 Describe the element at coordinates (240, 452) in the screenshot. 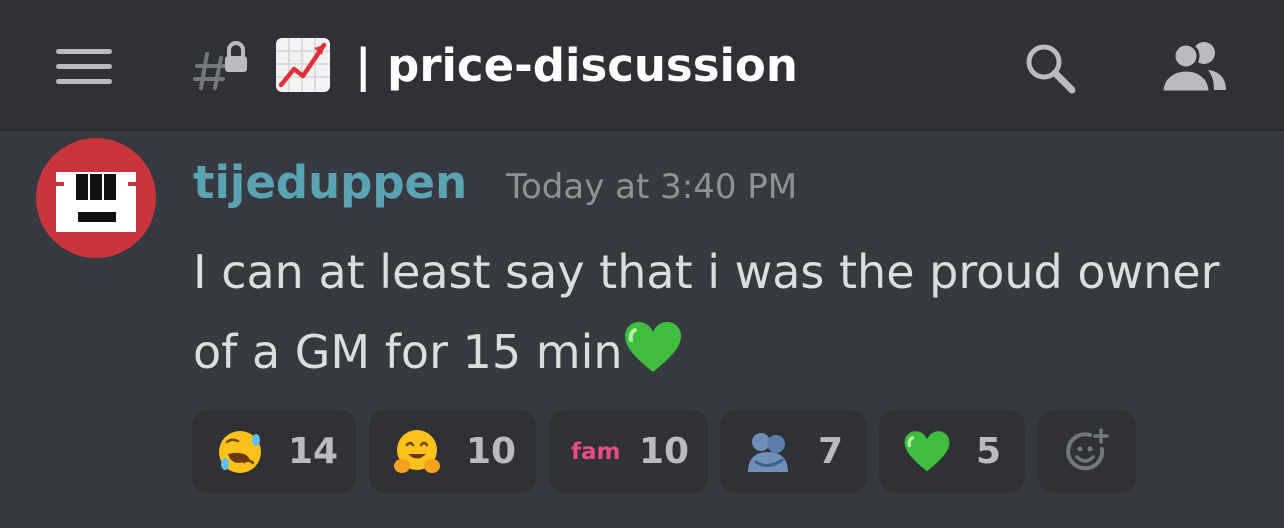

I see `rolling-on-floor-laughing-icon` at that location.